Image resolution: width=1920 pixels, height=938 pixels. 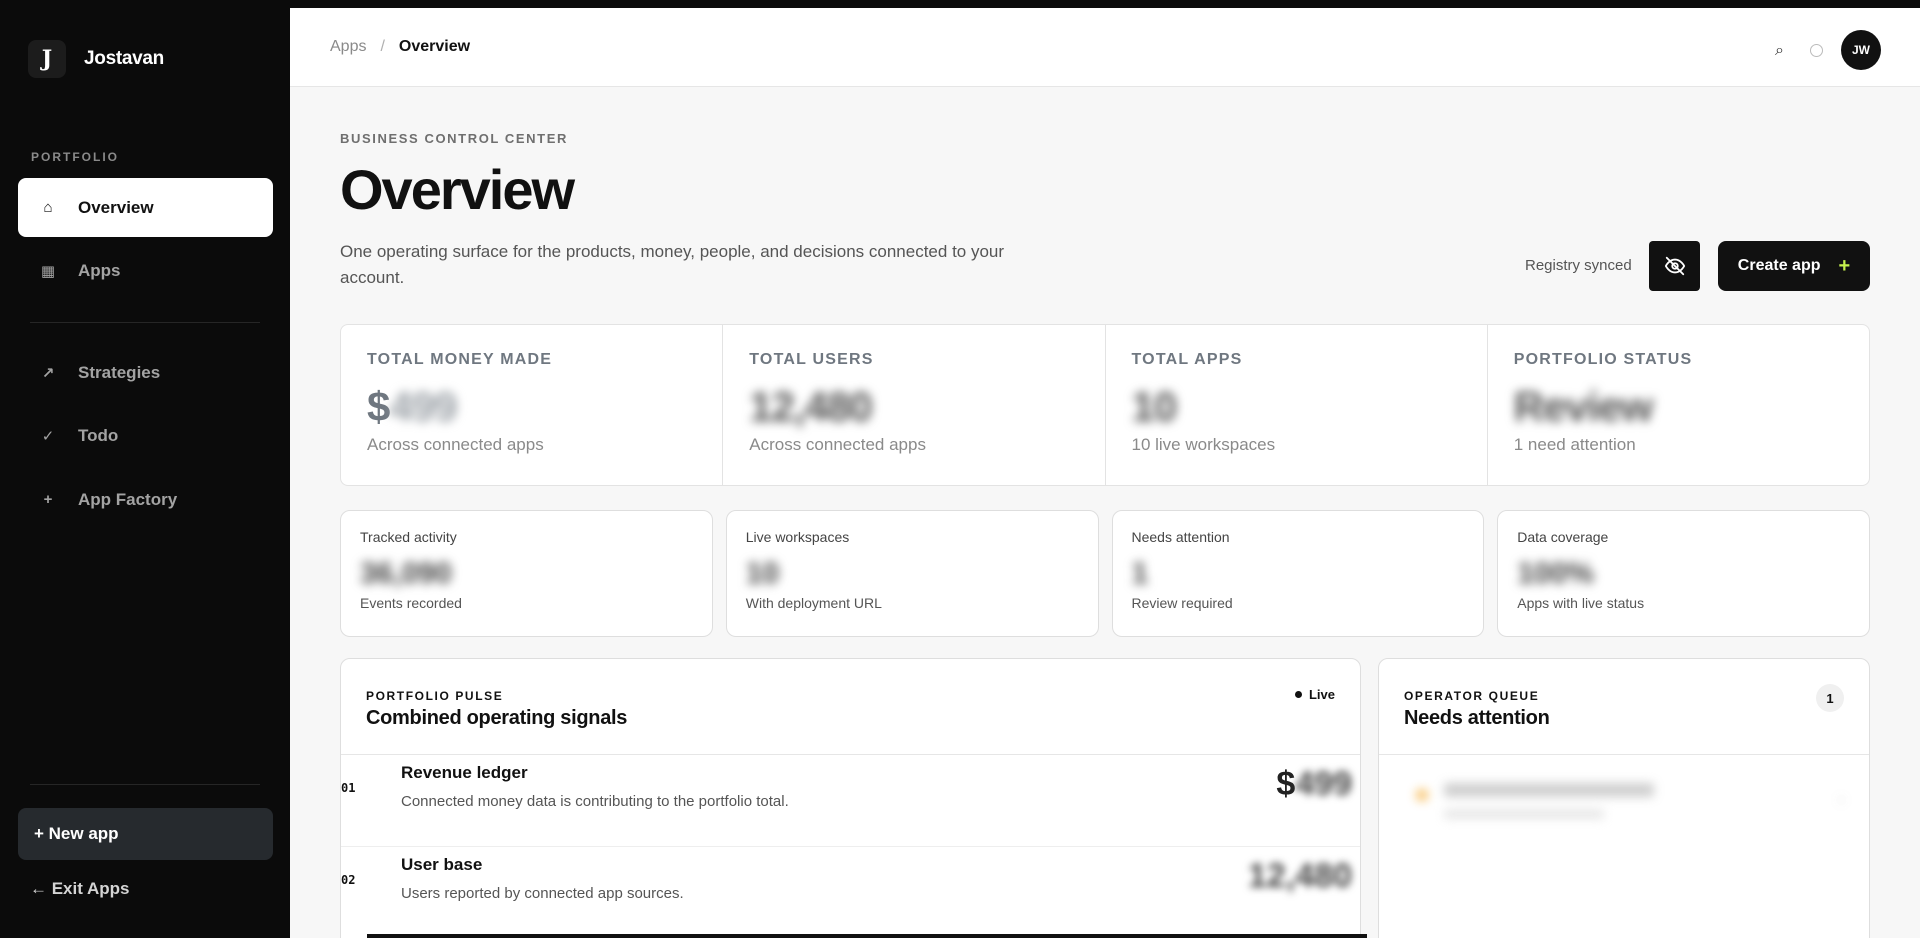 I want to click on metric-value: 36,090, so click(x=406, y=573).